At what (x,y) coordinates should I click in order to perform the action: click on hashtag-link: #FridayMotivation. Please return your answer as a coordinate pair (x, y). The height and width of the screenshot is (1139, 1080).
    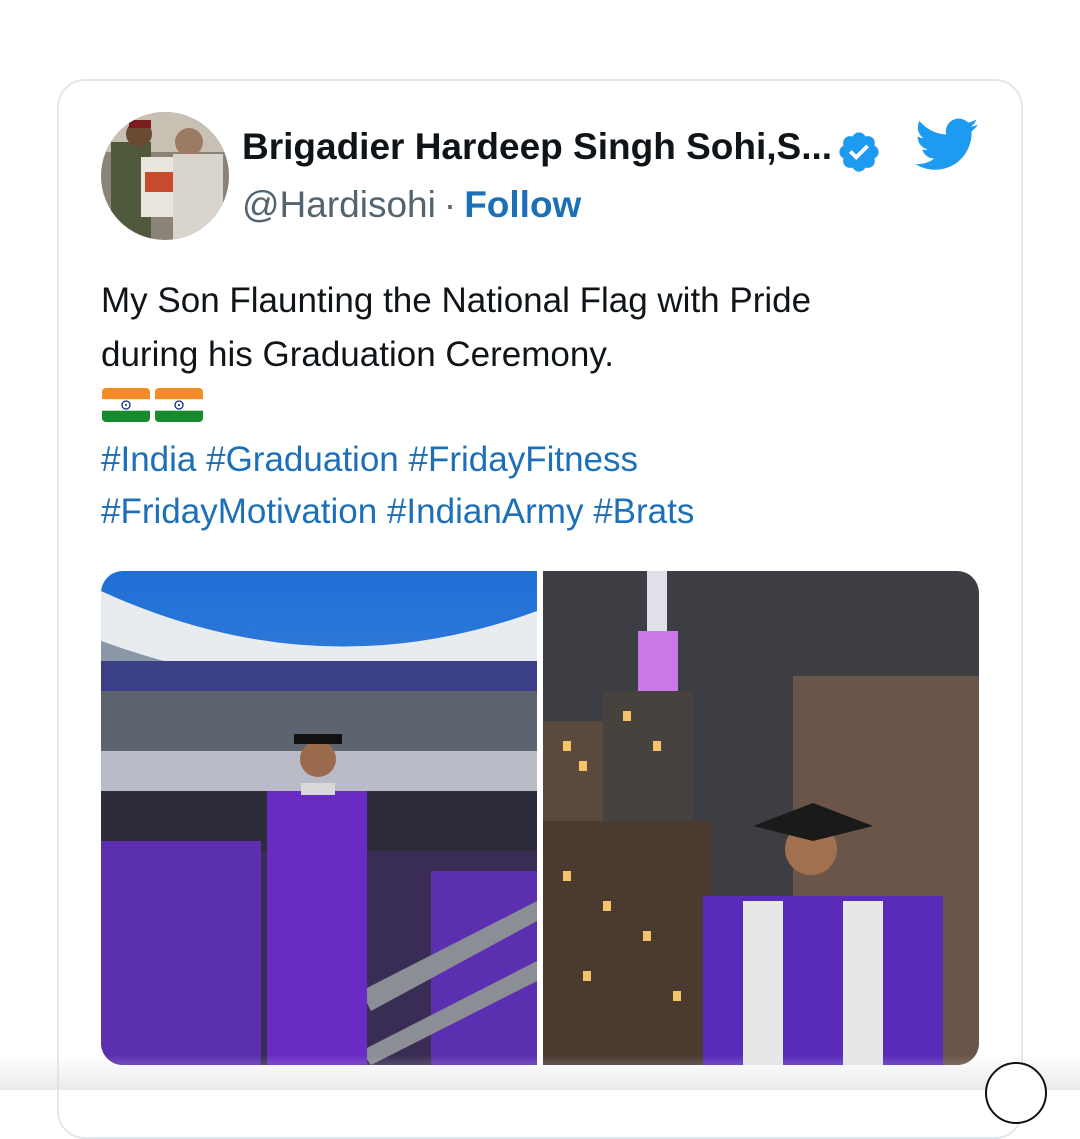
    Looking at the image, I should click on (239, 511).